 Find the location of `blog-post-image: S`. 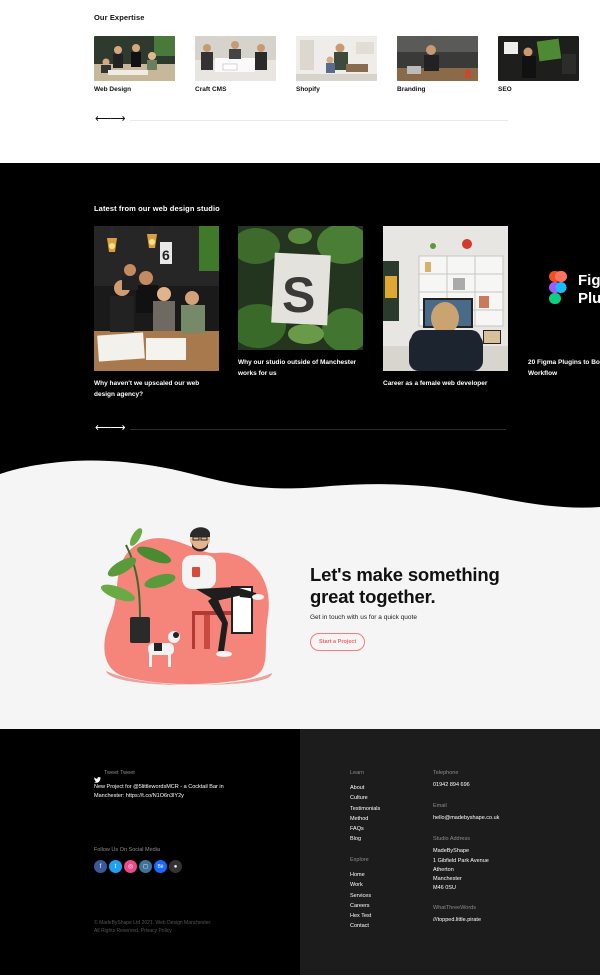

blog-post-image: S is located at coordinates (300, 288).